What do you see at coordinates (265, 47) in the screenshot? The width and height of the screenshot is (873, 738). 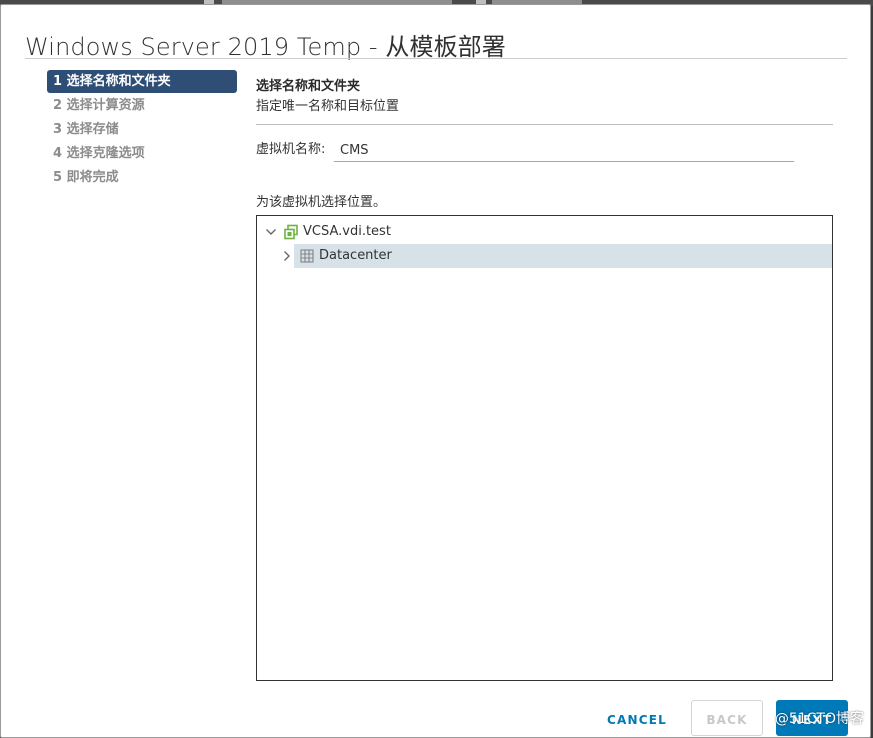 I see `dialog-title: Windows Server 2019 Temp - 从模板部署` at bounding box center [265, 47].